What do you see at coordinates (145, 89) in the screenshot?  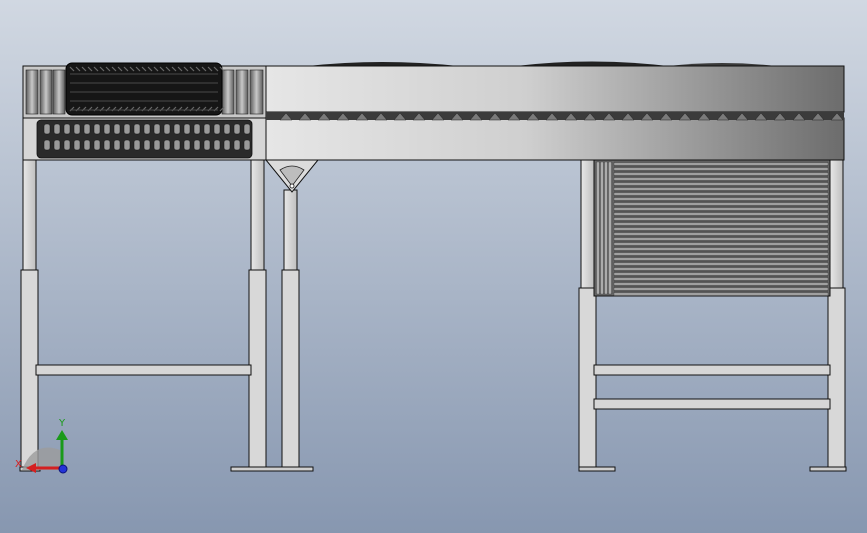 I see `tire` at bounding box center [145, 89].